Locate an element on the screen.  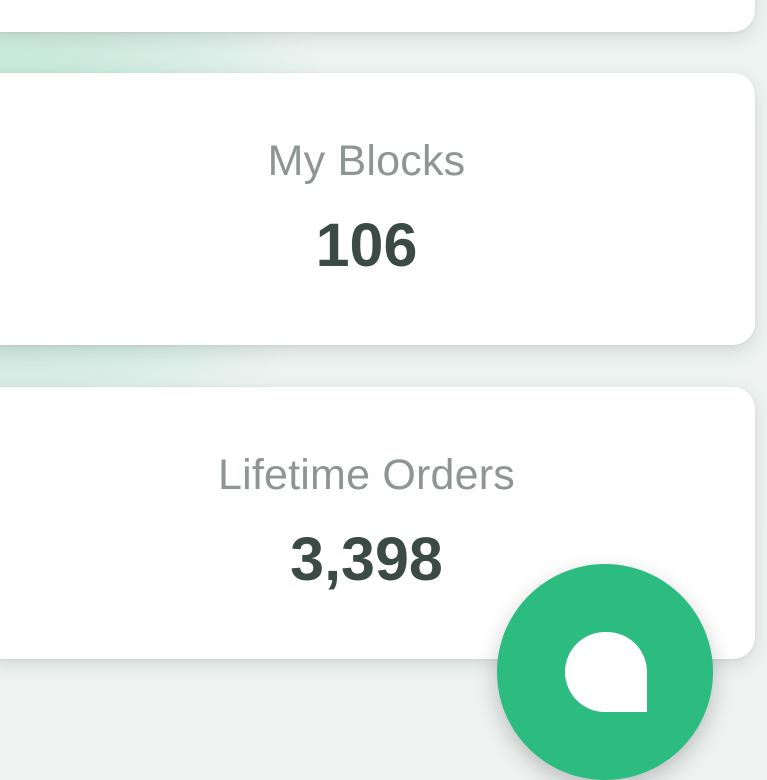
my-blocks-label: My Blocks is located at coordinates (366, 161).